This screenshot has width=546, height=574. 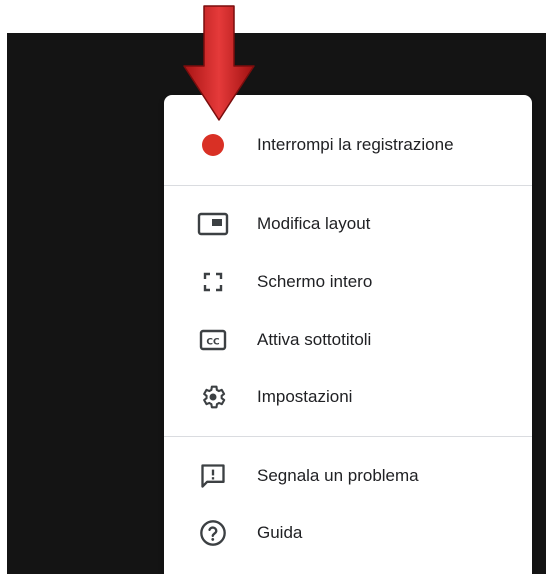 What do you see at coordinates (355, 144) in the screenshot?
I see `menu-item-label: Interrompi la registrazione` at bounding box center [355, 144].